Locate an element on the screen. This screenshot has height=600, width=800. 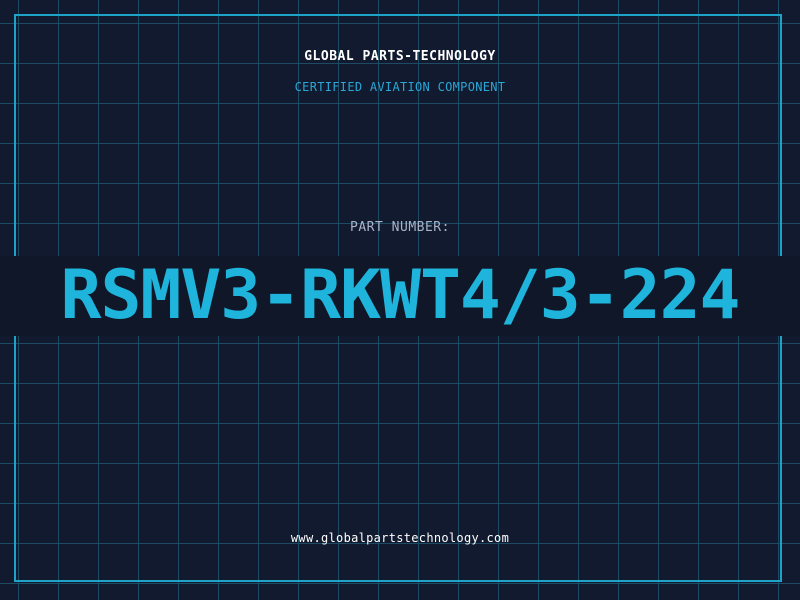
company-name: GLOBAL PARTS-TECHNOLOGY is located at coordinates (400, 56).